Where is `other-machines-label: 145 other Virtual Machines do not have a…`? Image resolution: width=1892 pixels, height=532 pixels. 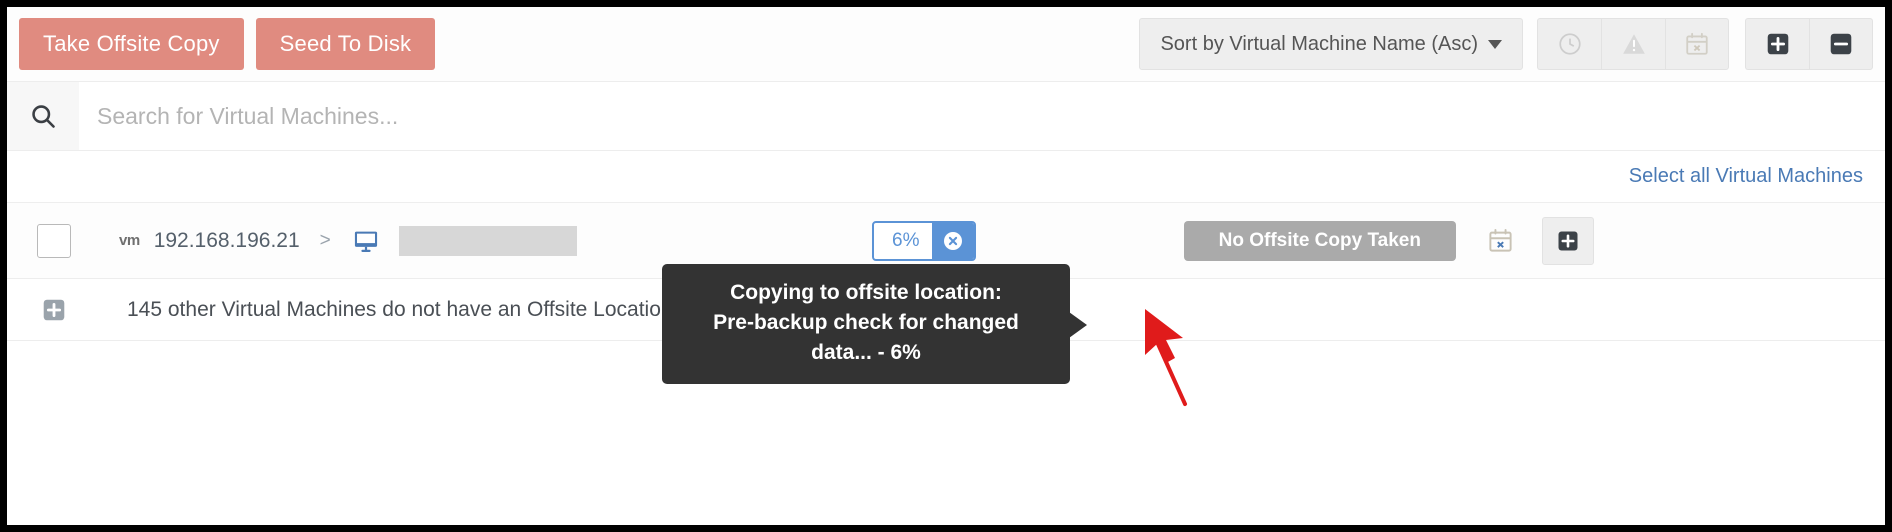 other-machines-label: 145 other Virtual Machines do not have a… is located at coordinates (420, 309).